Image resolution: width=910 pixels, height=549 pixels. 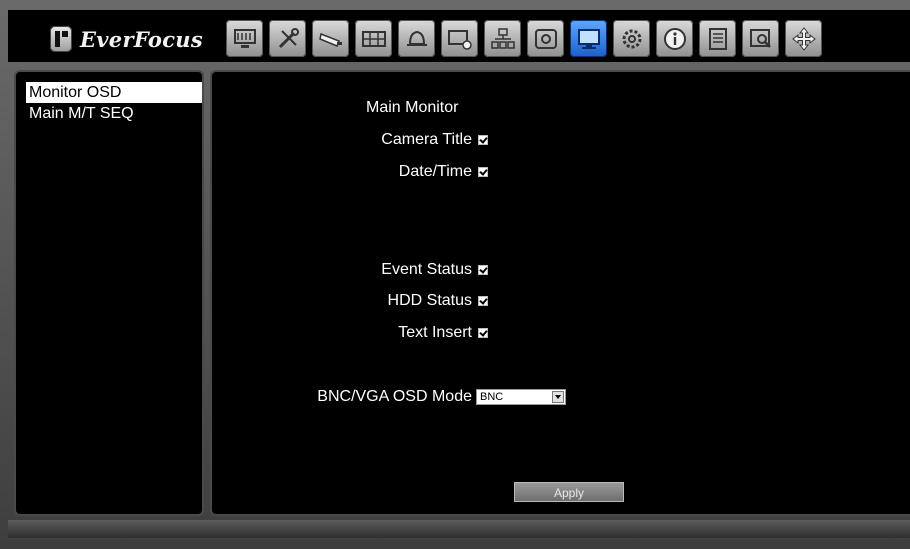 What do you see at coordinates (141, 39) in the screenshot?
I see `logo-text: EverFocus` at bounding box center [141, 39].